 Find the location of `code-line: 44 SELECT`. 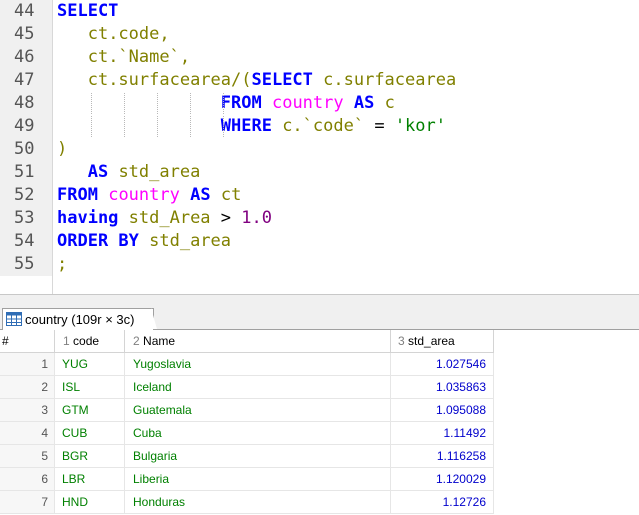

code-line: 44 SELECT is located at coordinates (319, 11).